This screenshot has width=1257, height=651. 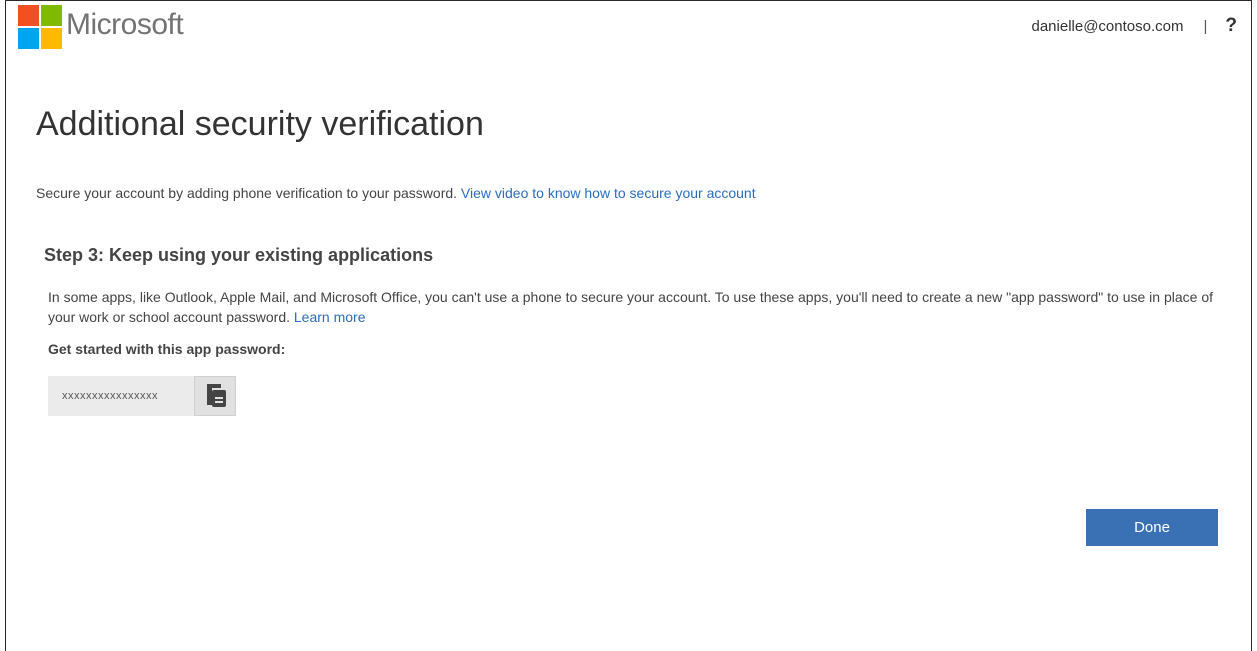 What do you see at coordinates (1107, 26) in the screenshot?
I see `user-email: danielle@contoso.com` at bounding box center [1107, 26].